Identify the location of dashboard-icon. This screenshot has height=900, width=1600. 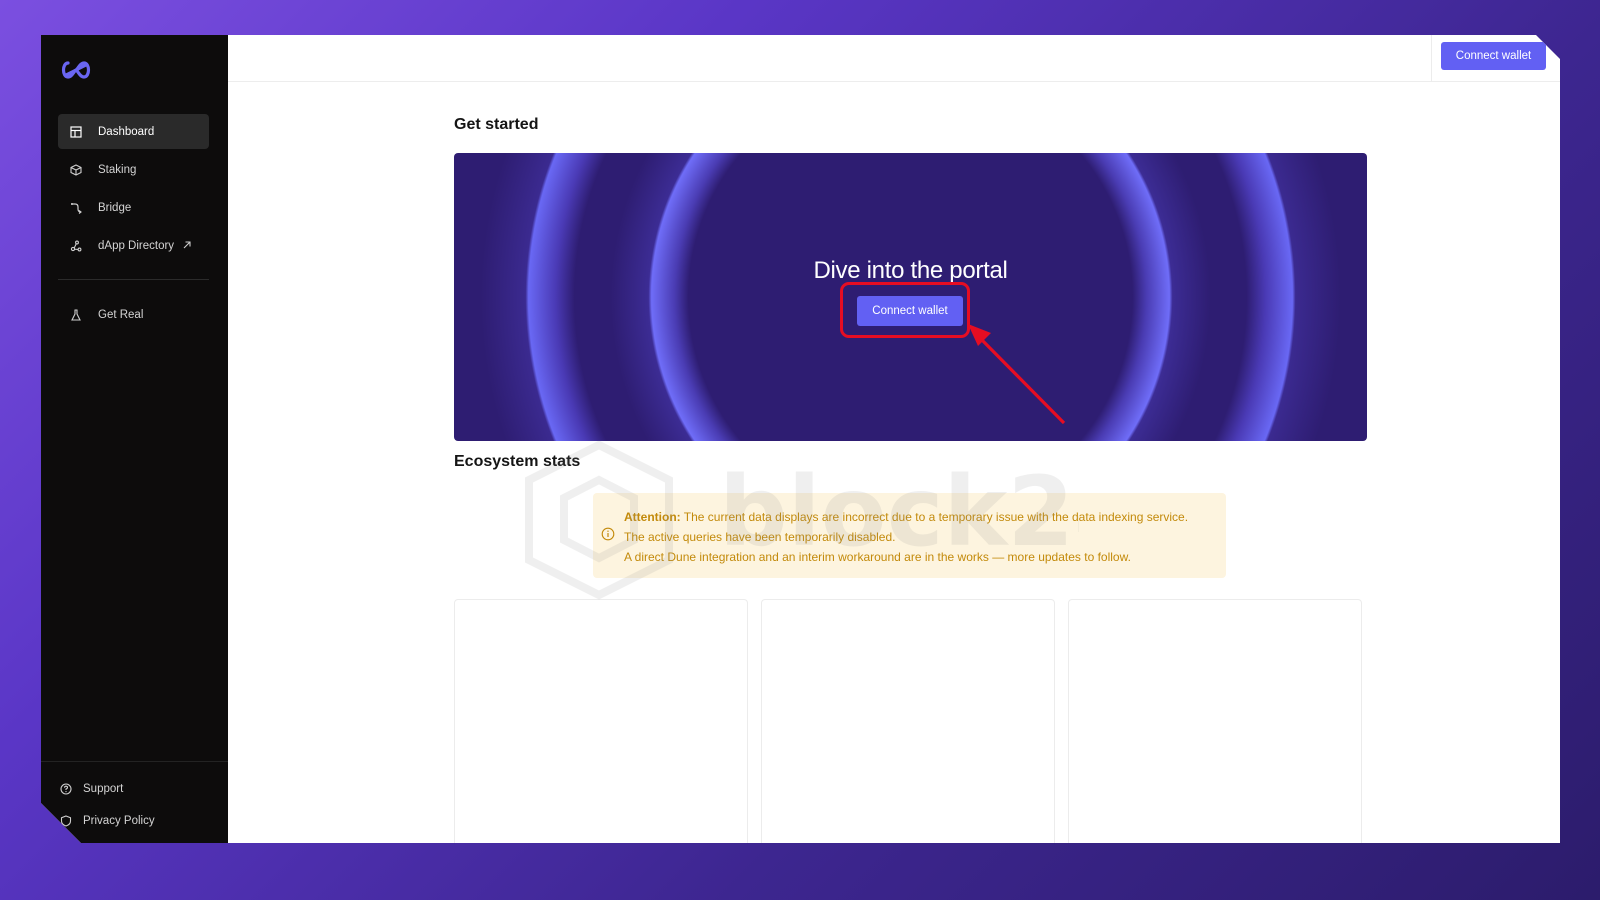
(76, 132).